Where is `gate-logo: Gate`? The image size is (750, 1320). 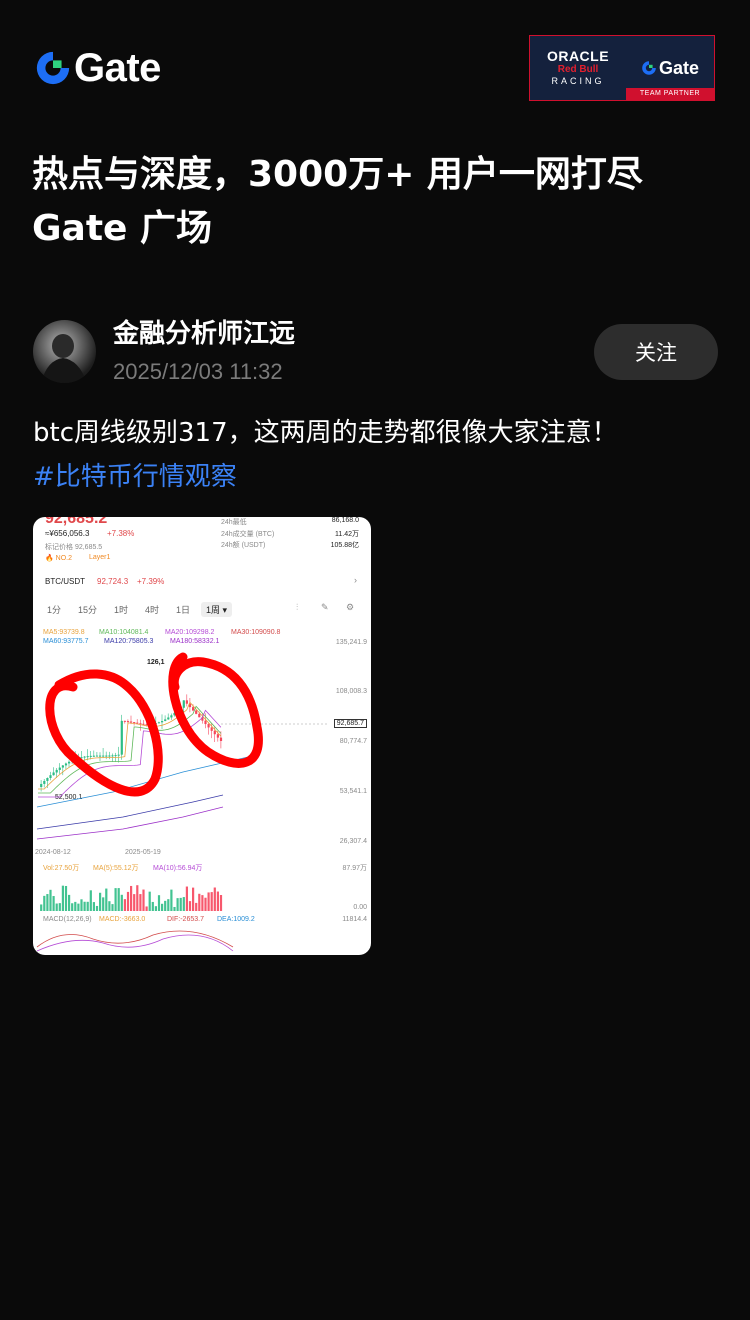
gate-logo: Gate is located at coordinates (97, 68).